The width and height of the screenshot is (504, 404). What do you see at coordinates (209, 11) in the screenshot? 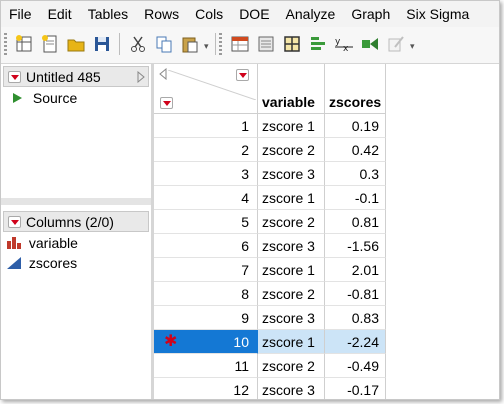
I see `menu-cols: Cols` at bounding box center [209, 11].